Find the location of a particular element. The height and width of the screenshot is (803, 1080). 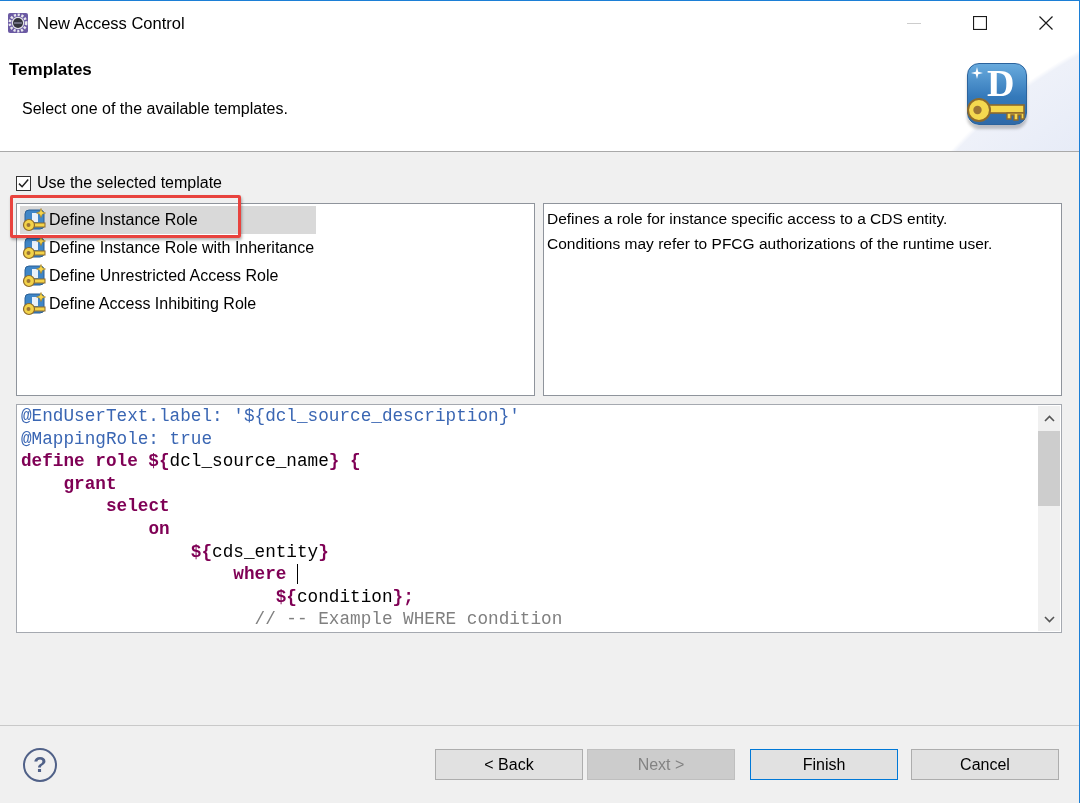

template-item: Define Instance Role is located at coordinates (168, 220).